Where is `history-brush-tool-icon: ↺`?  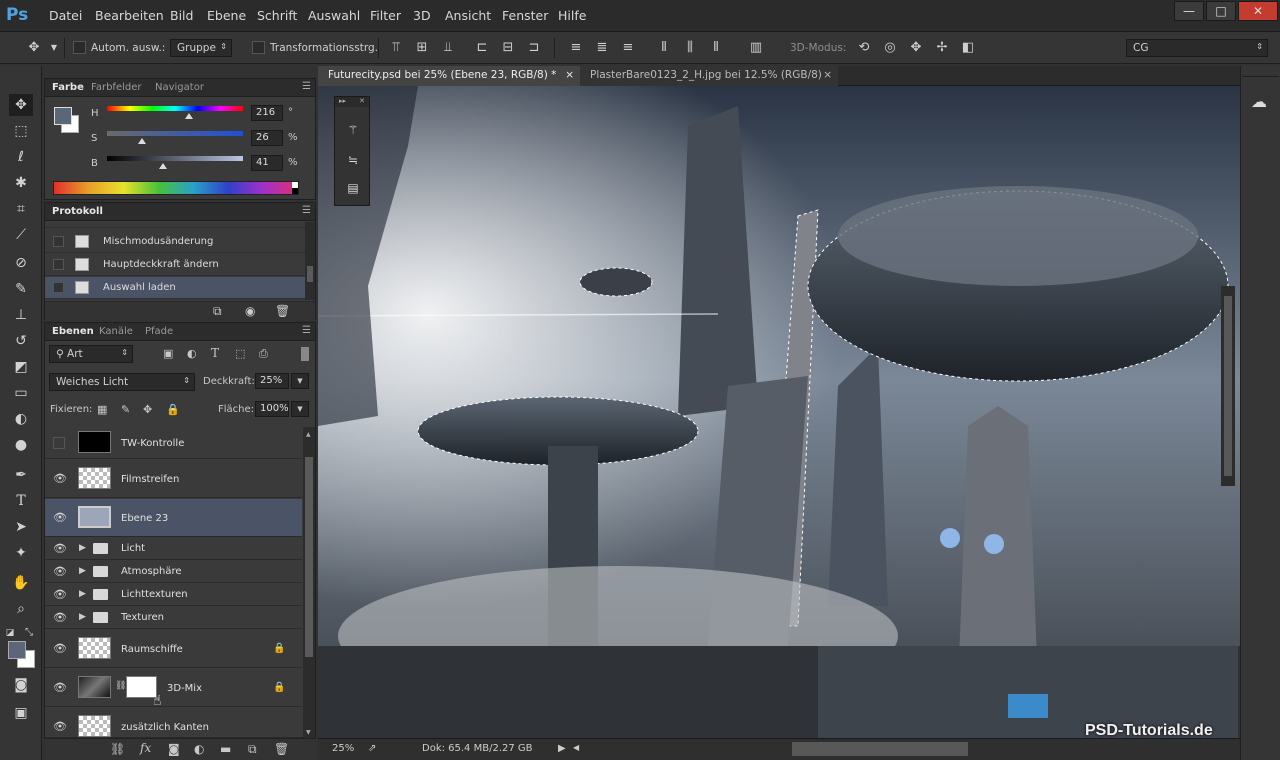 history-brush-tool-icon: ↺ is located at coordinates (21, 341).